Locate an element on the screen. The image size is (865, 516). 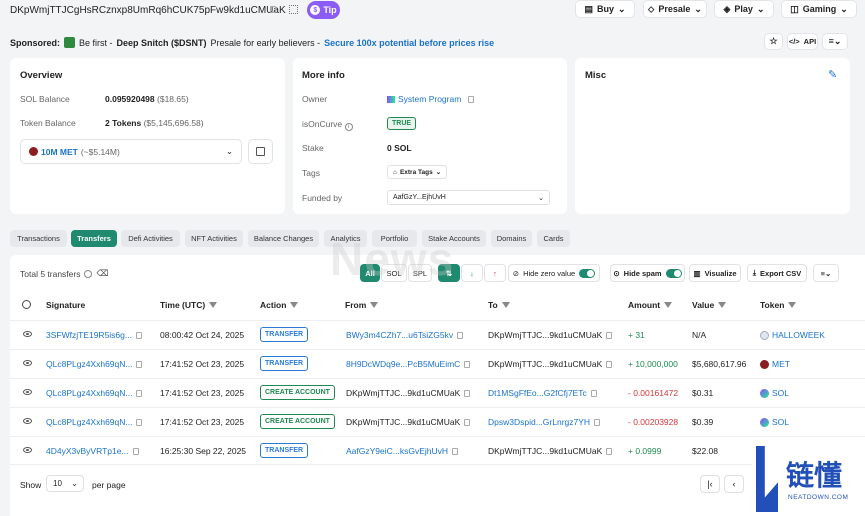
more-options-button: ≡⌄ is located at coordinates (835, 41).